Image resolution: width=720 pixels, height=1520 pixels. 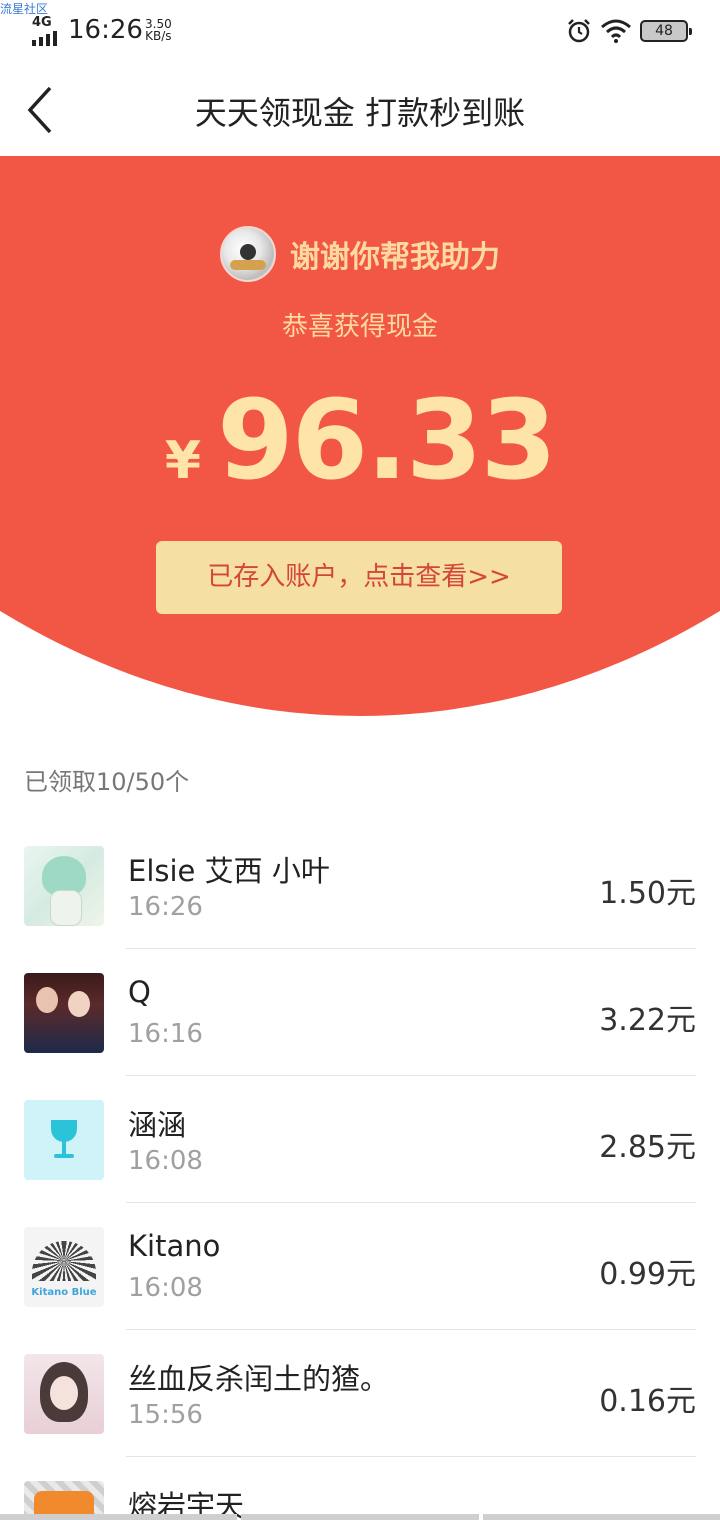 I want to click on claim-time: 15:56, so click(x=165, y=1415).